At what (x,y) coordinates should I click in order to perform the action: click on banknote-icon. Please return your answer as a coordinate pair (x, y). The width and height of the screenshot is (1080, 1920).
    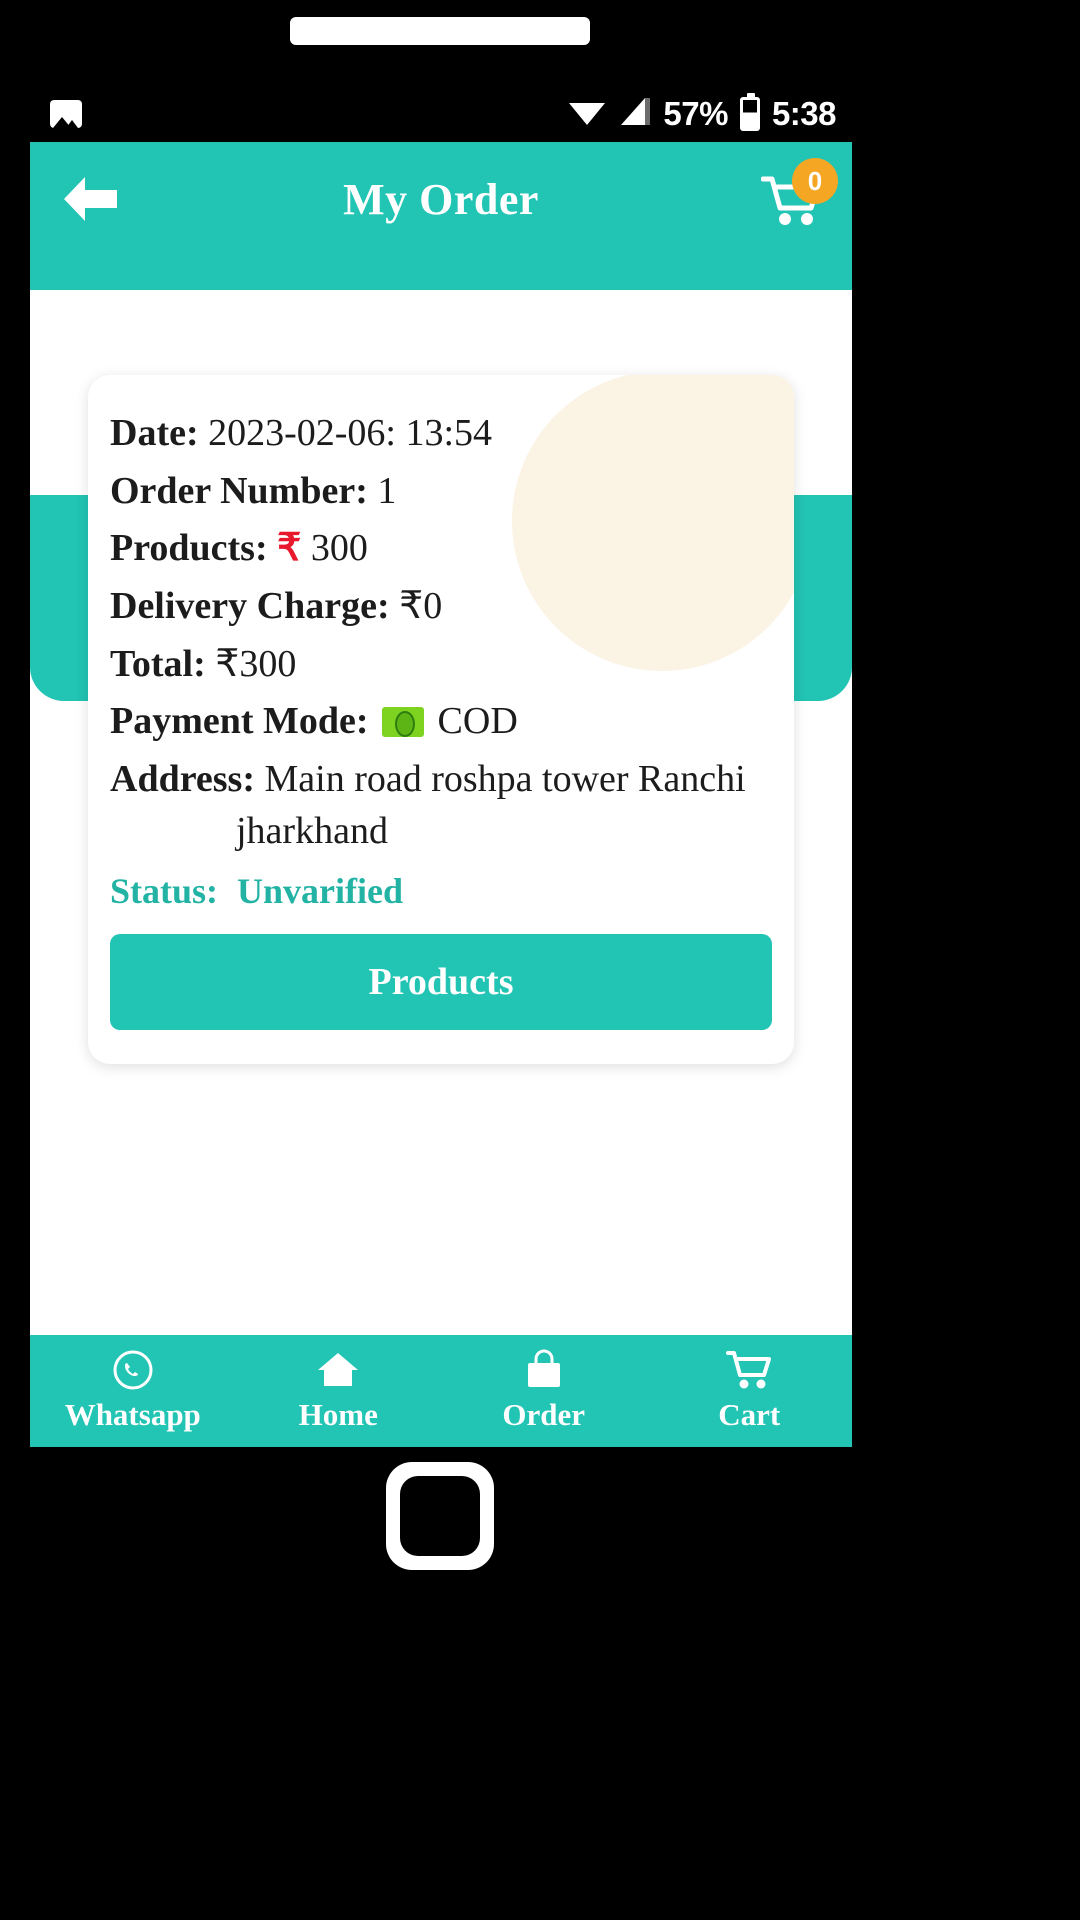
    Looking at the image, I should click on (403, 722).